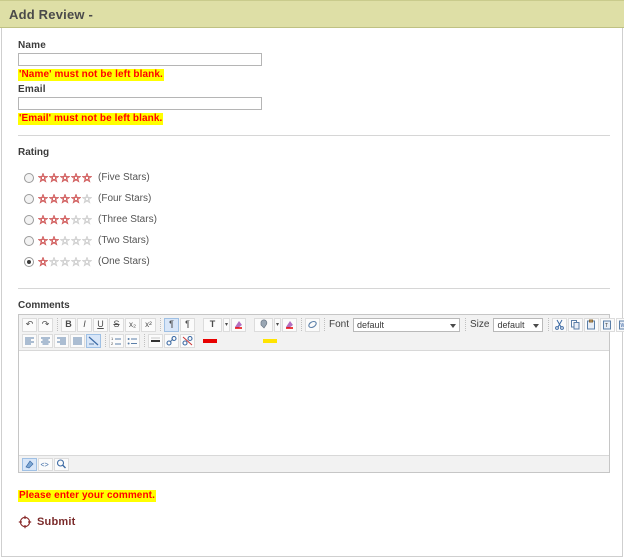  Describe the element at coordinates (127, 219) in the screenshot. I see `rating-option-label: (Three Stars)` at that location.